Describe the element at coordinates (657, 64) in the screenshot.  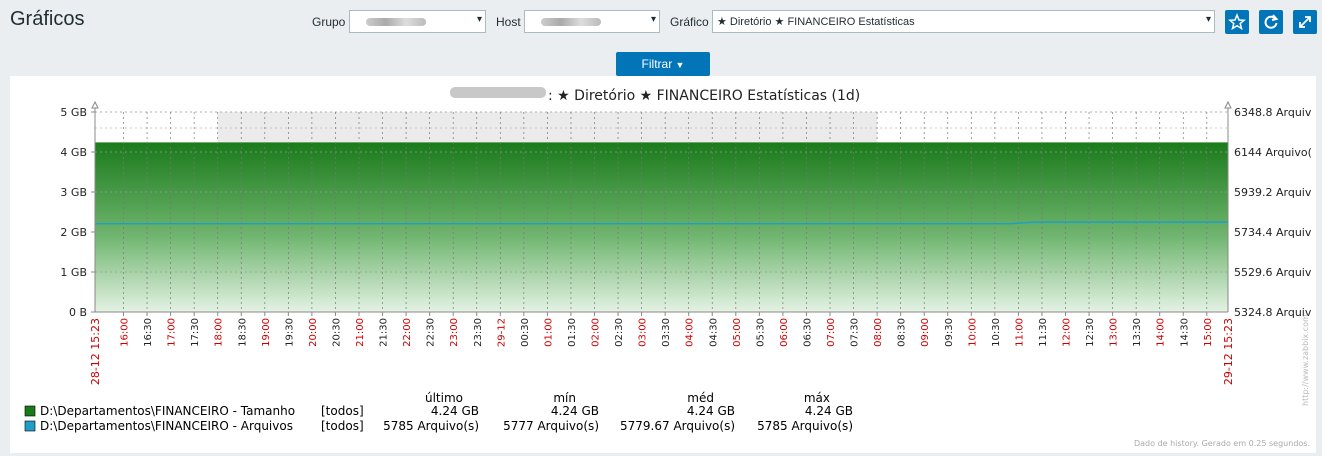
I see `filter-button-label: Filtrar` at that location.